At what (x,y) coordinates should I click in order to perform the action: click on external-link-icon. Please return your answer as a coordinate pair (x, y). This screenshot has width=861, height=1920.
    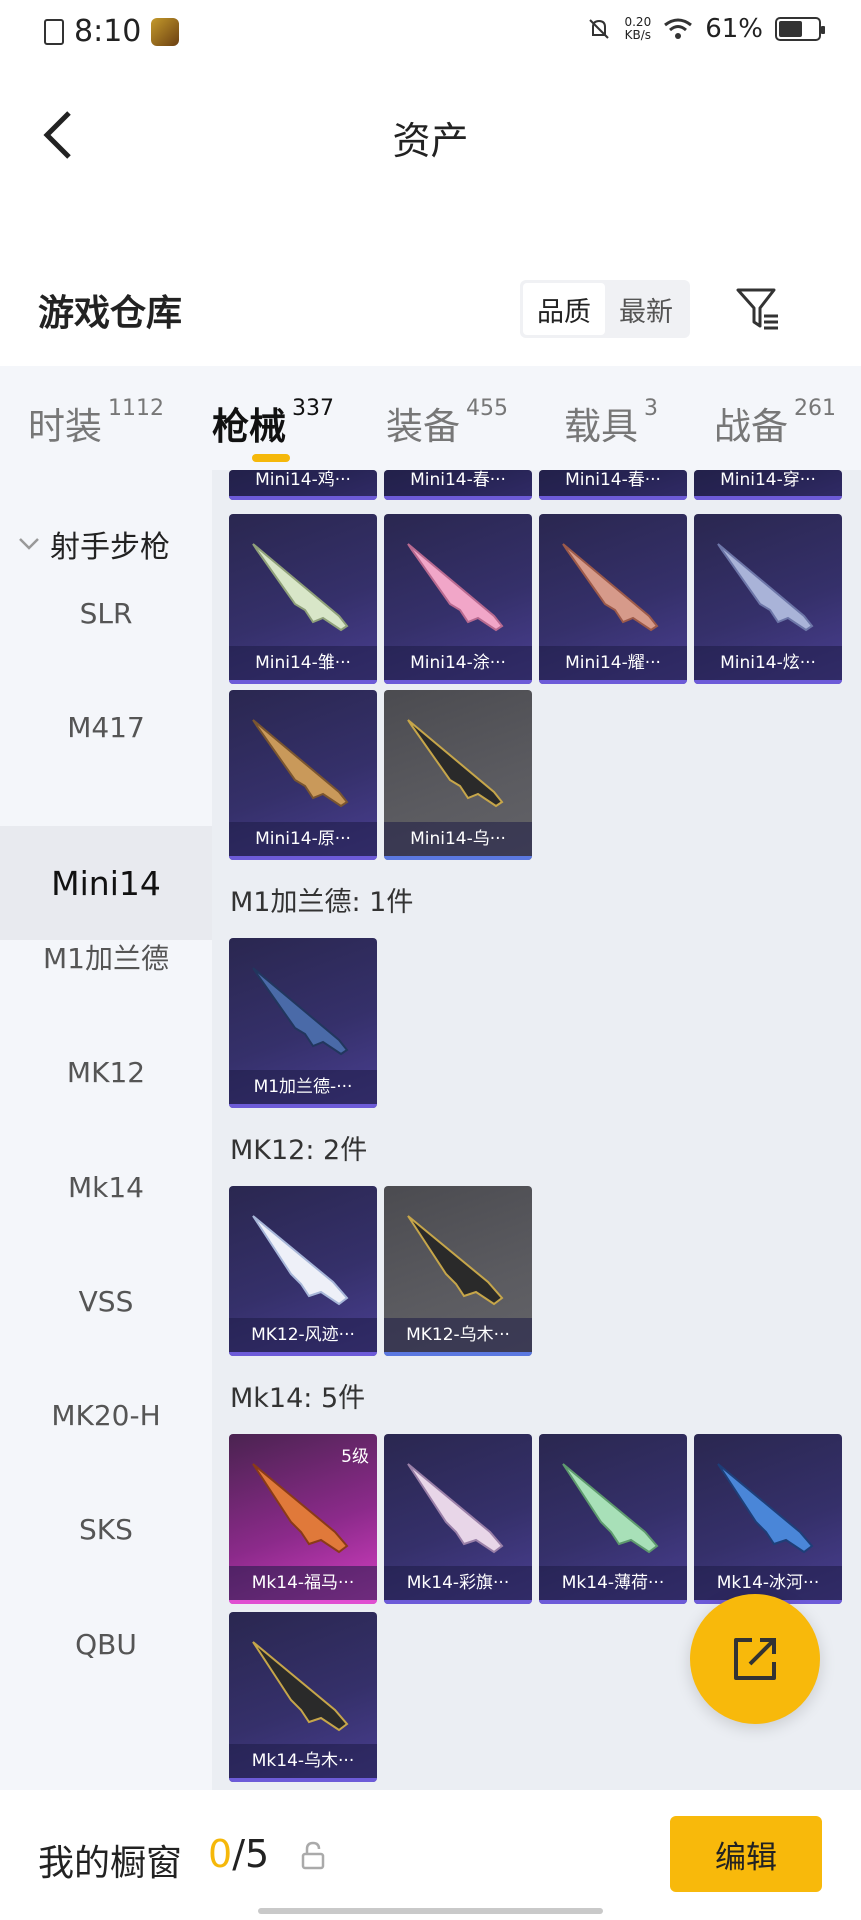
    Looking at the image, I should click on (755, 1659).